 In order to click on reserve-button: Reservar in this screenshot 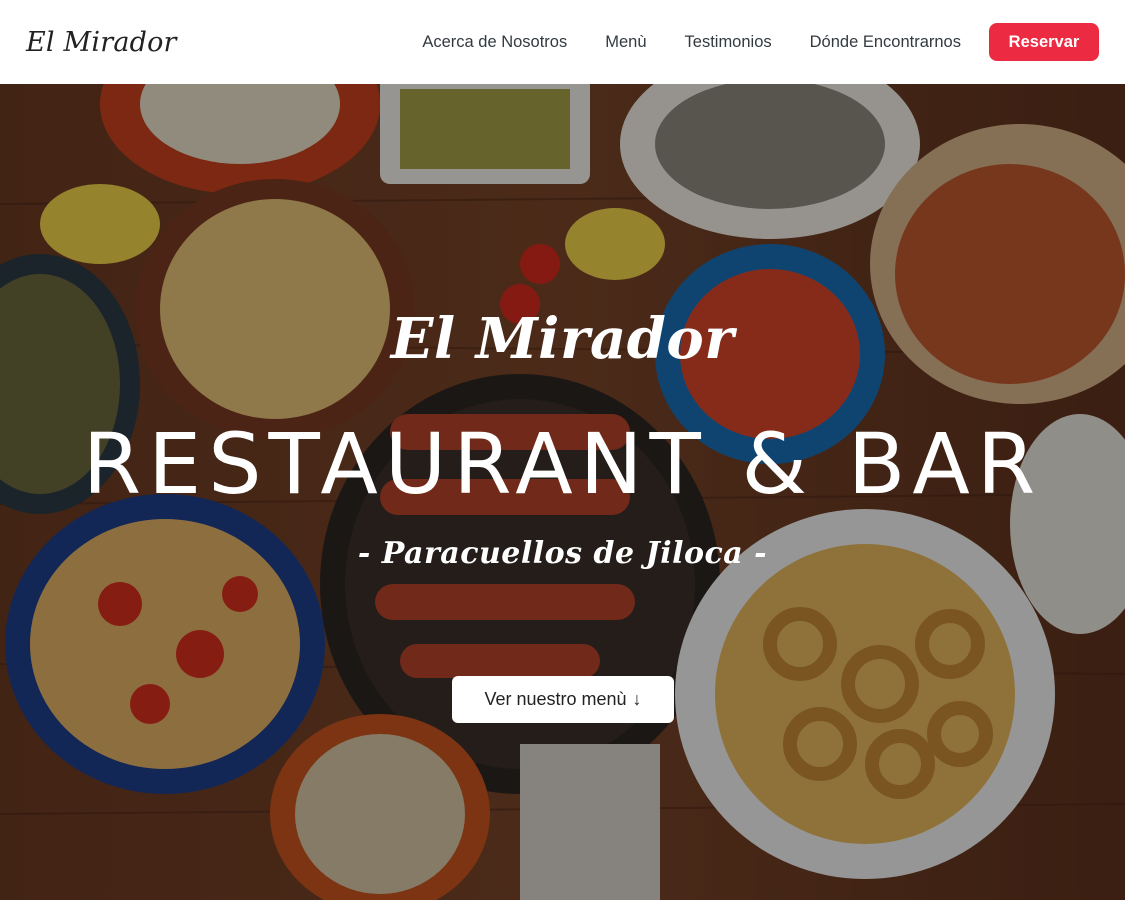, I will do `click(1044, 42)`.